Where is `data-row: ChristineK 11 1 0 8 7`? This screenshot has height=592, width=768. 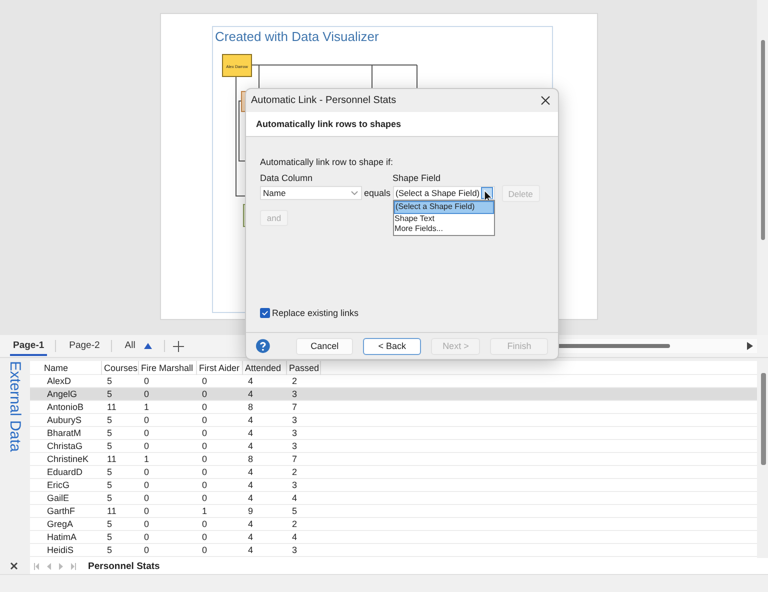
data-row: ChristineK 11 1 0 8 7 is located at coordinates (393, 459).